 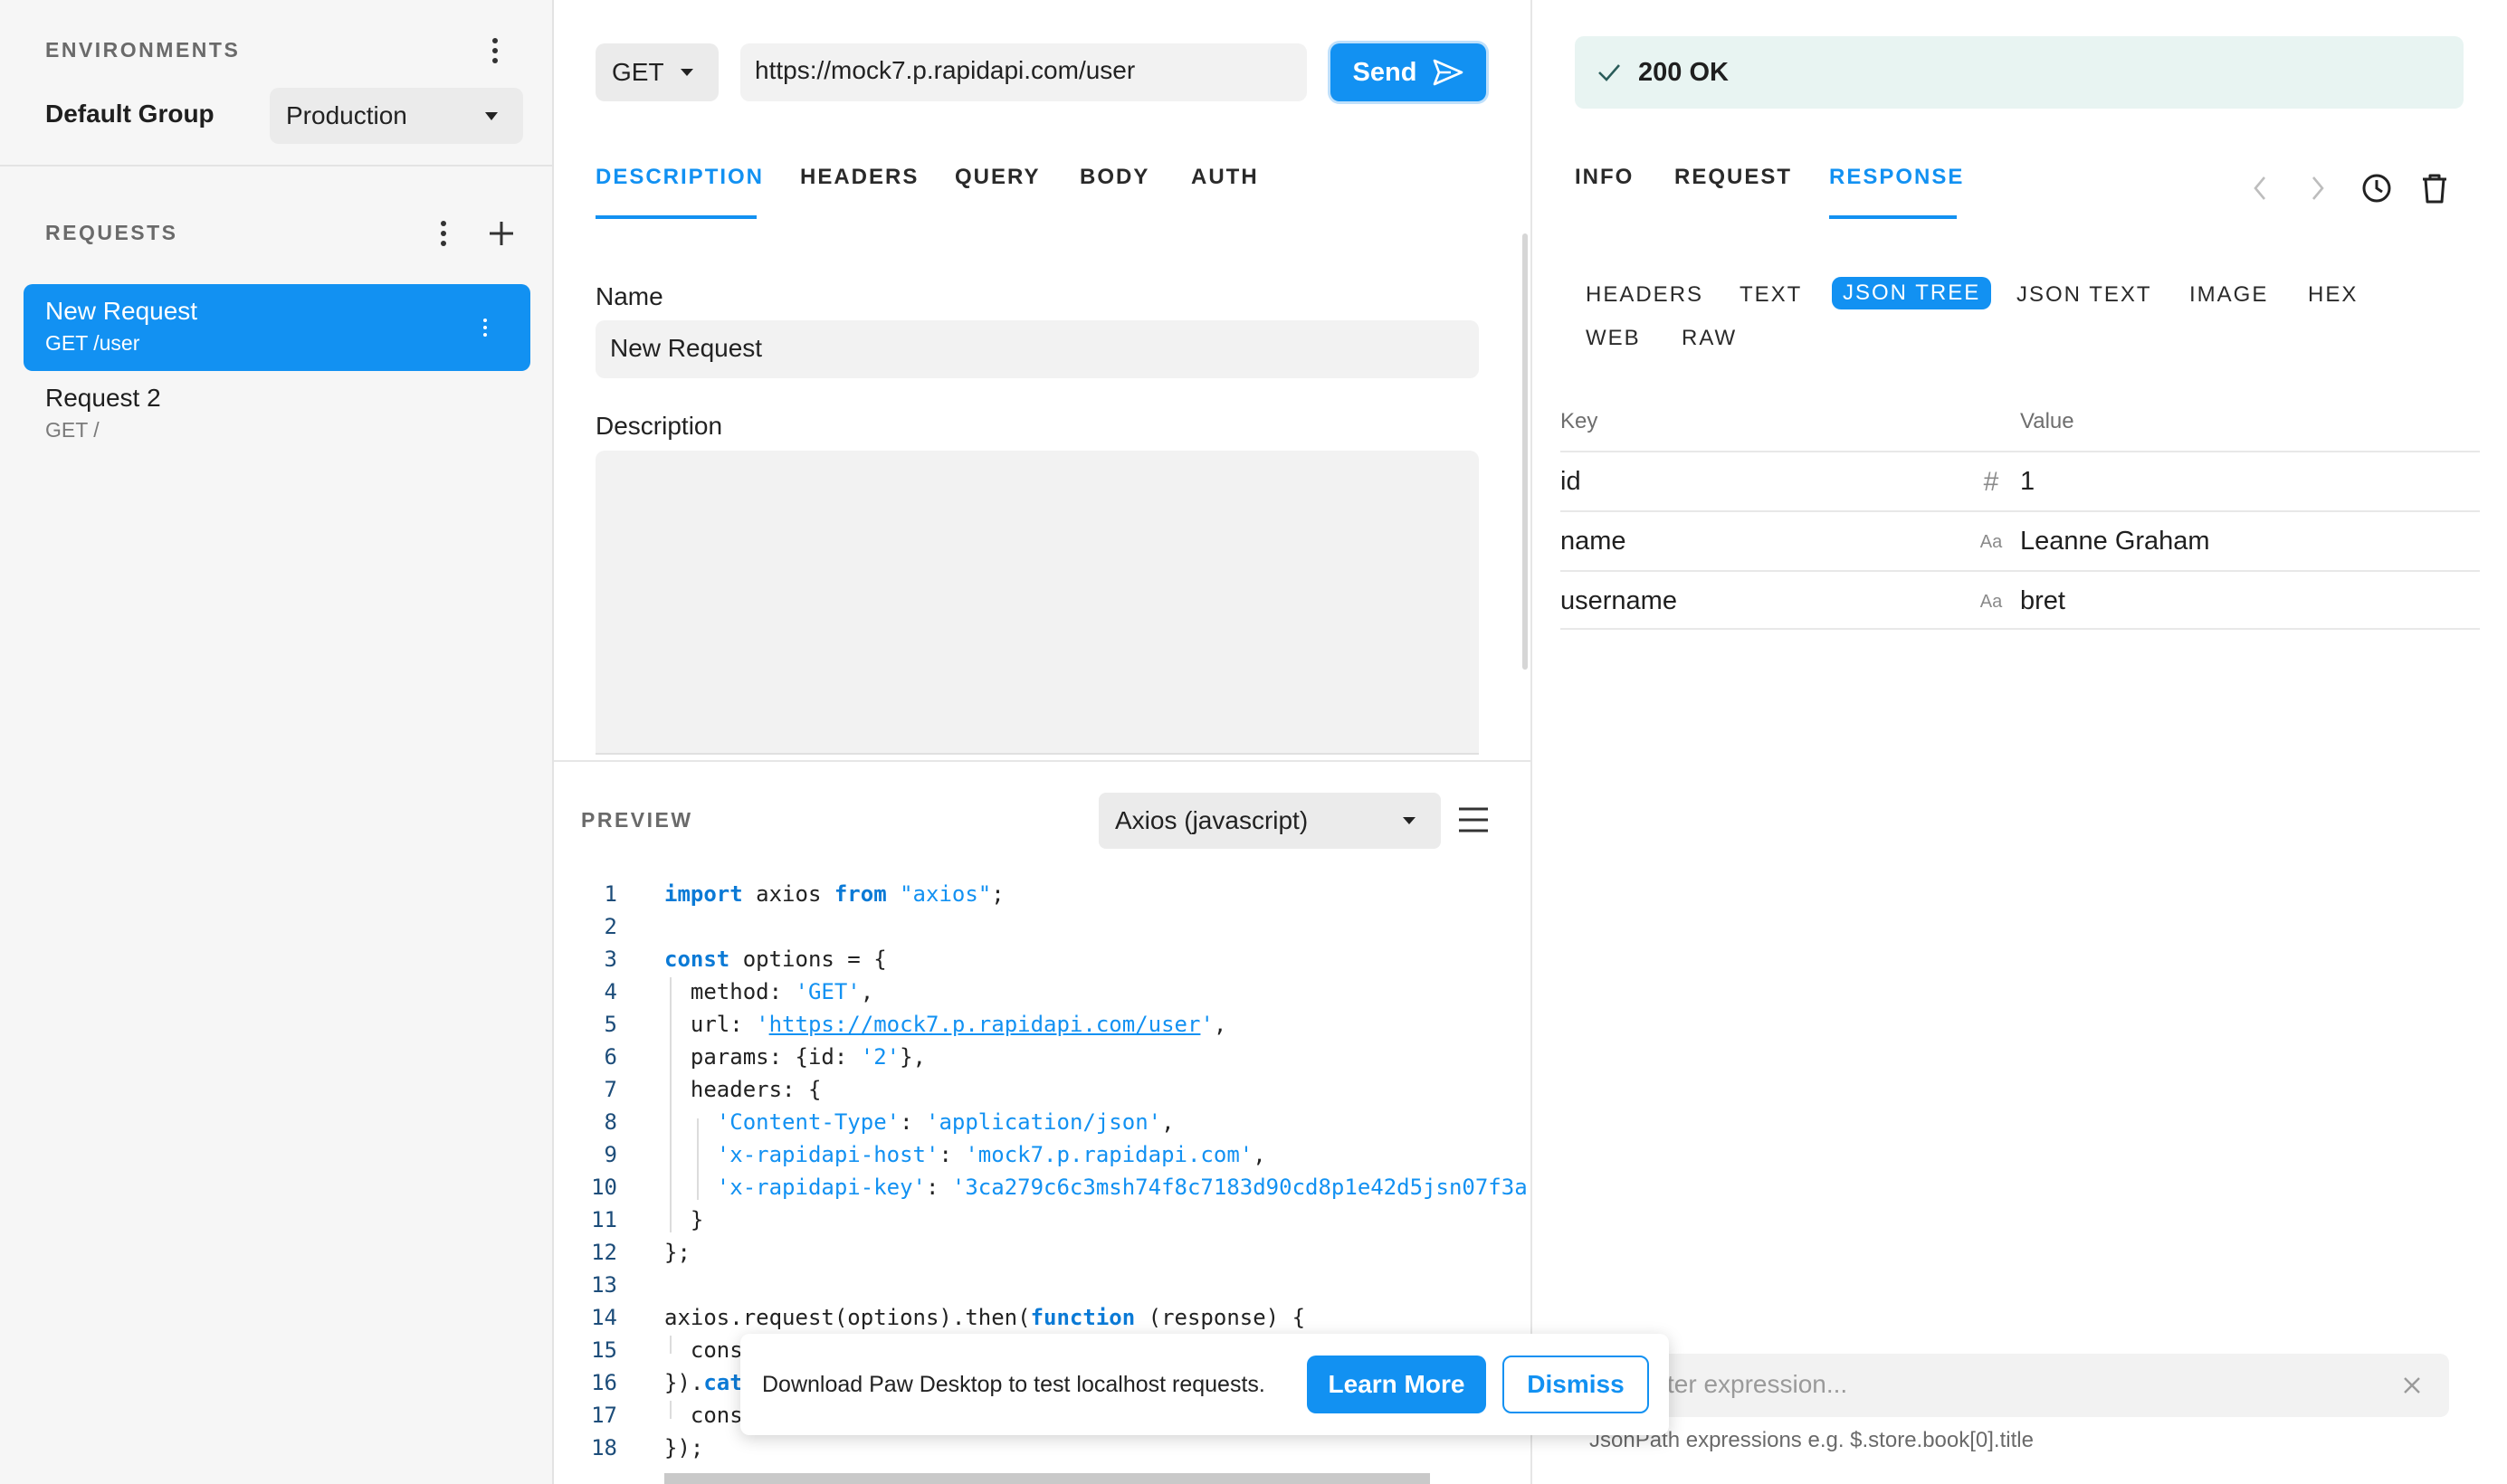 What do you see at coordinates (2115, 541) in the screenshot?
I see `row-value: Leanne Graham` at bounding box center [2115, 541].